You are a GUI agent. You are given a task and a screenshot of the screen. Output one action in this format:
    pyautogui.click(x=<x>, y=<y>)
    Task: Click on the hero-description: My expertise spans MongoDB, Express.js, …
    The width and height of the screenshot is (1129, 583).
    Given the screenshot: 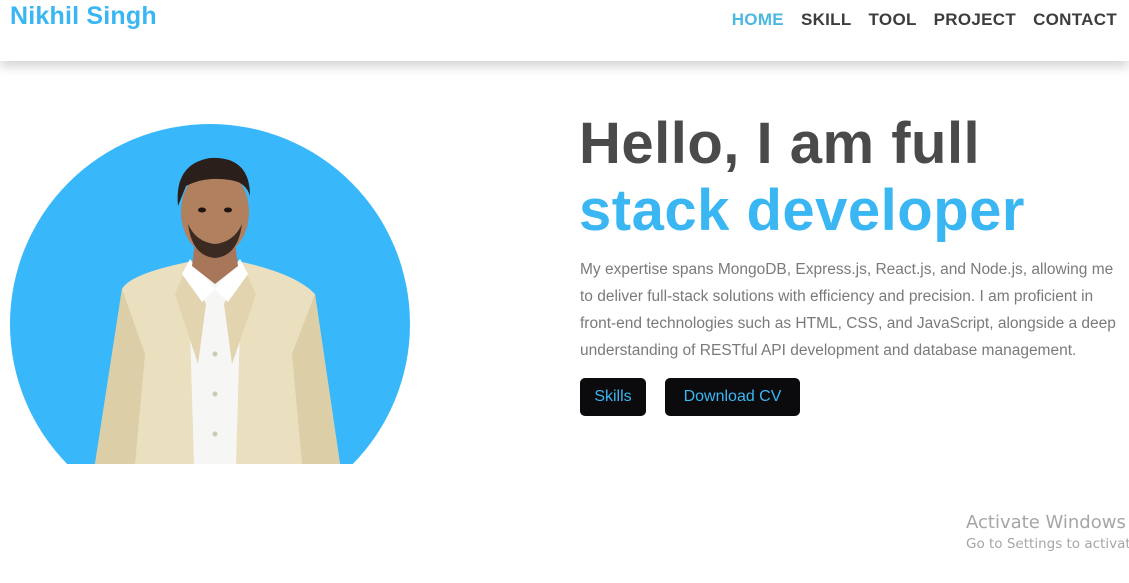 What is the action you would take?
    pyautogui.click(x=848, y=310)
    